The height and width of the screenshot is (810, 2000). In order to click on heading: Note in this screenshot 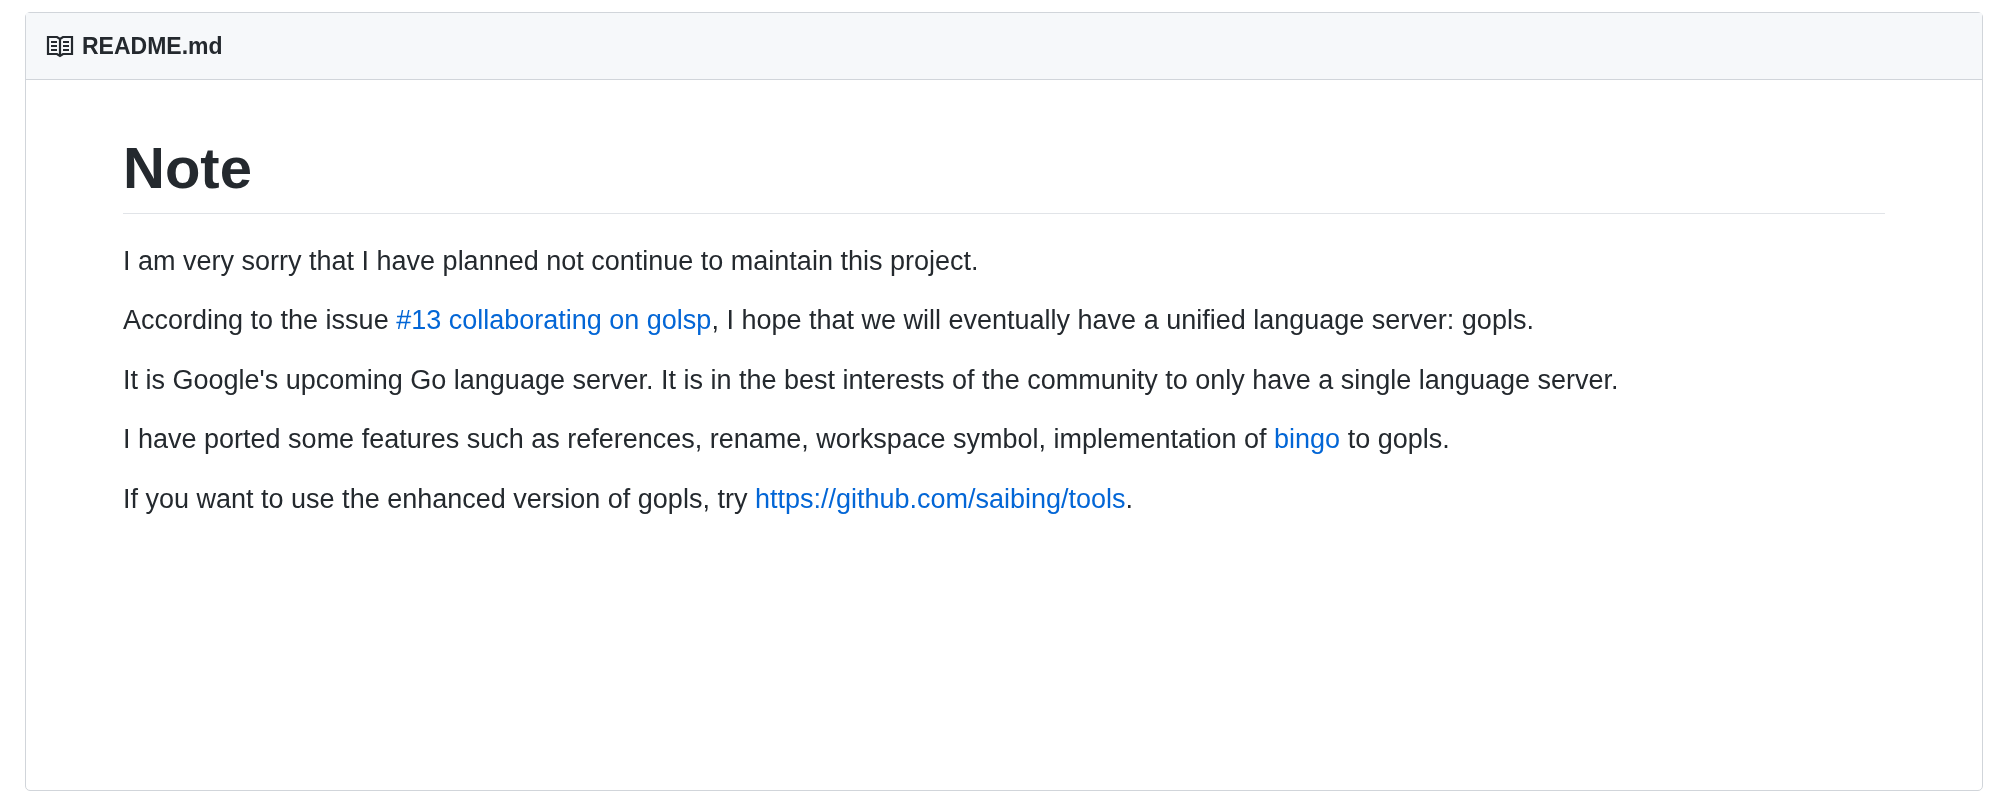, I will do `click(1004, 173)`.